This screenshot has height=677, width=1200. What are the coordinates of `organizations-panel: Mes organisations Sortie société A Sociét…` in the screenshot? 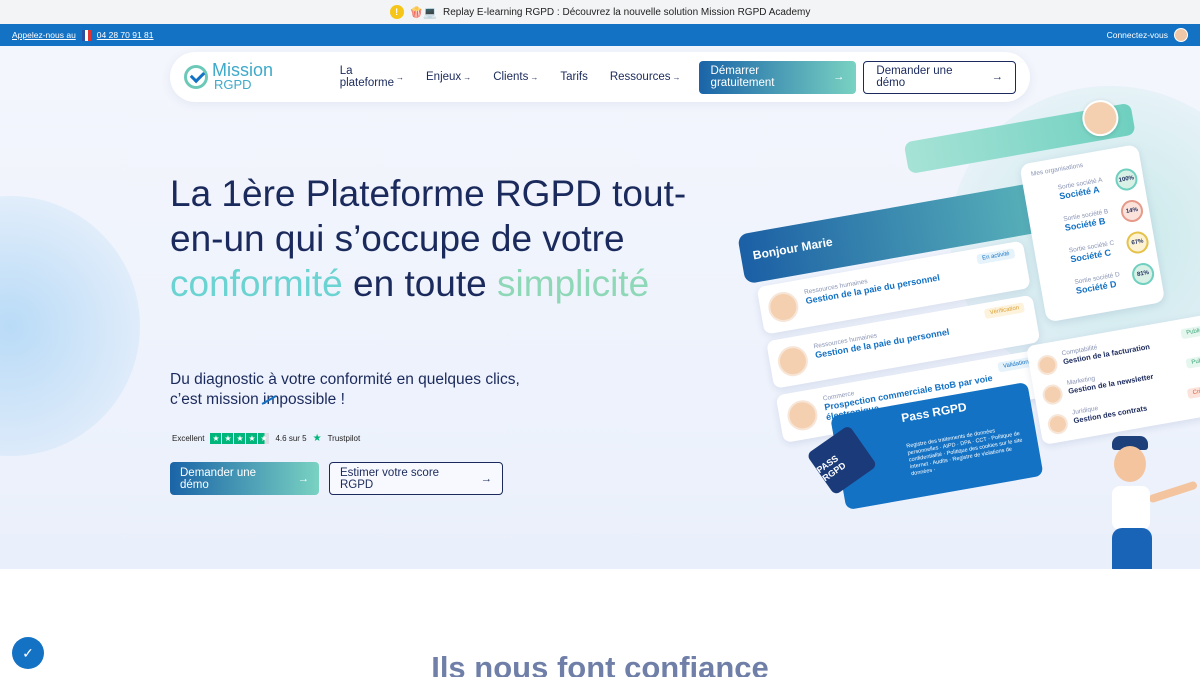 It's located at (1092, 233).